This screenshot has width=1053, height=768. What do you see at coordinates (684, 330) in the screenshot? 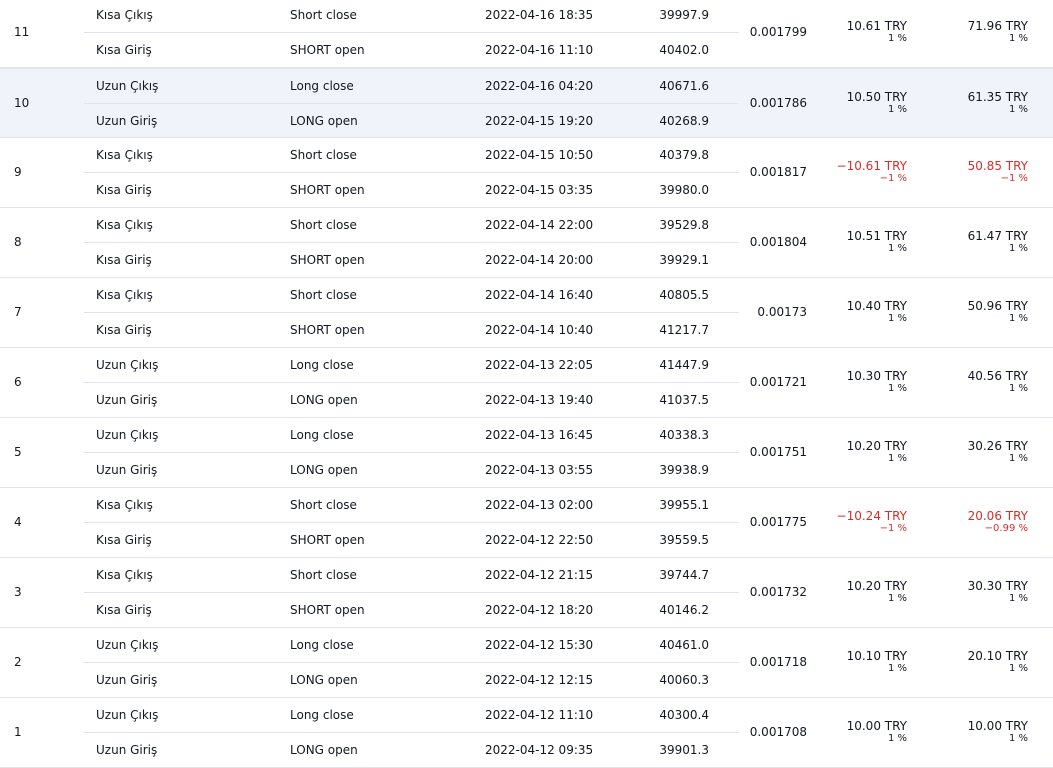
I see `trade-price: 41217.7` at bounding box center [684, 330].